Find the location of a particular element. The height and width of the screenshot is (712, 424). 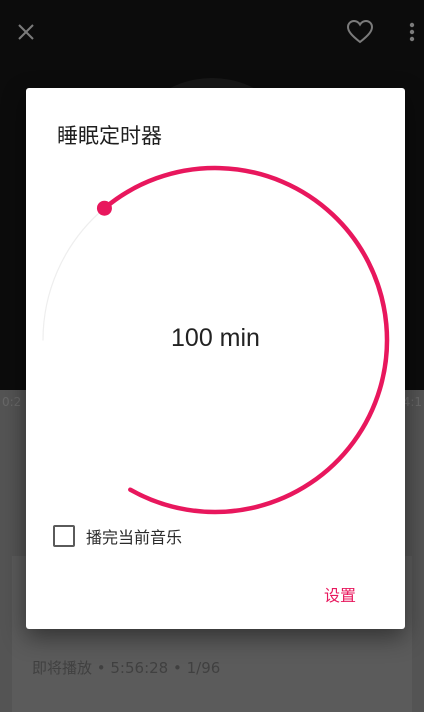

set-button: 设置 is located at coordinates (340, 594).